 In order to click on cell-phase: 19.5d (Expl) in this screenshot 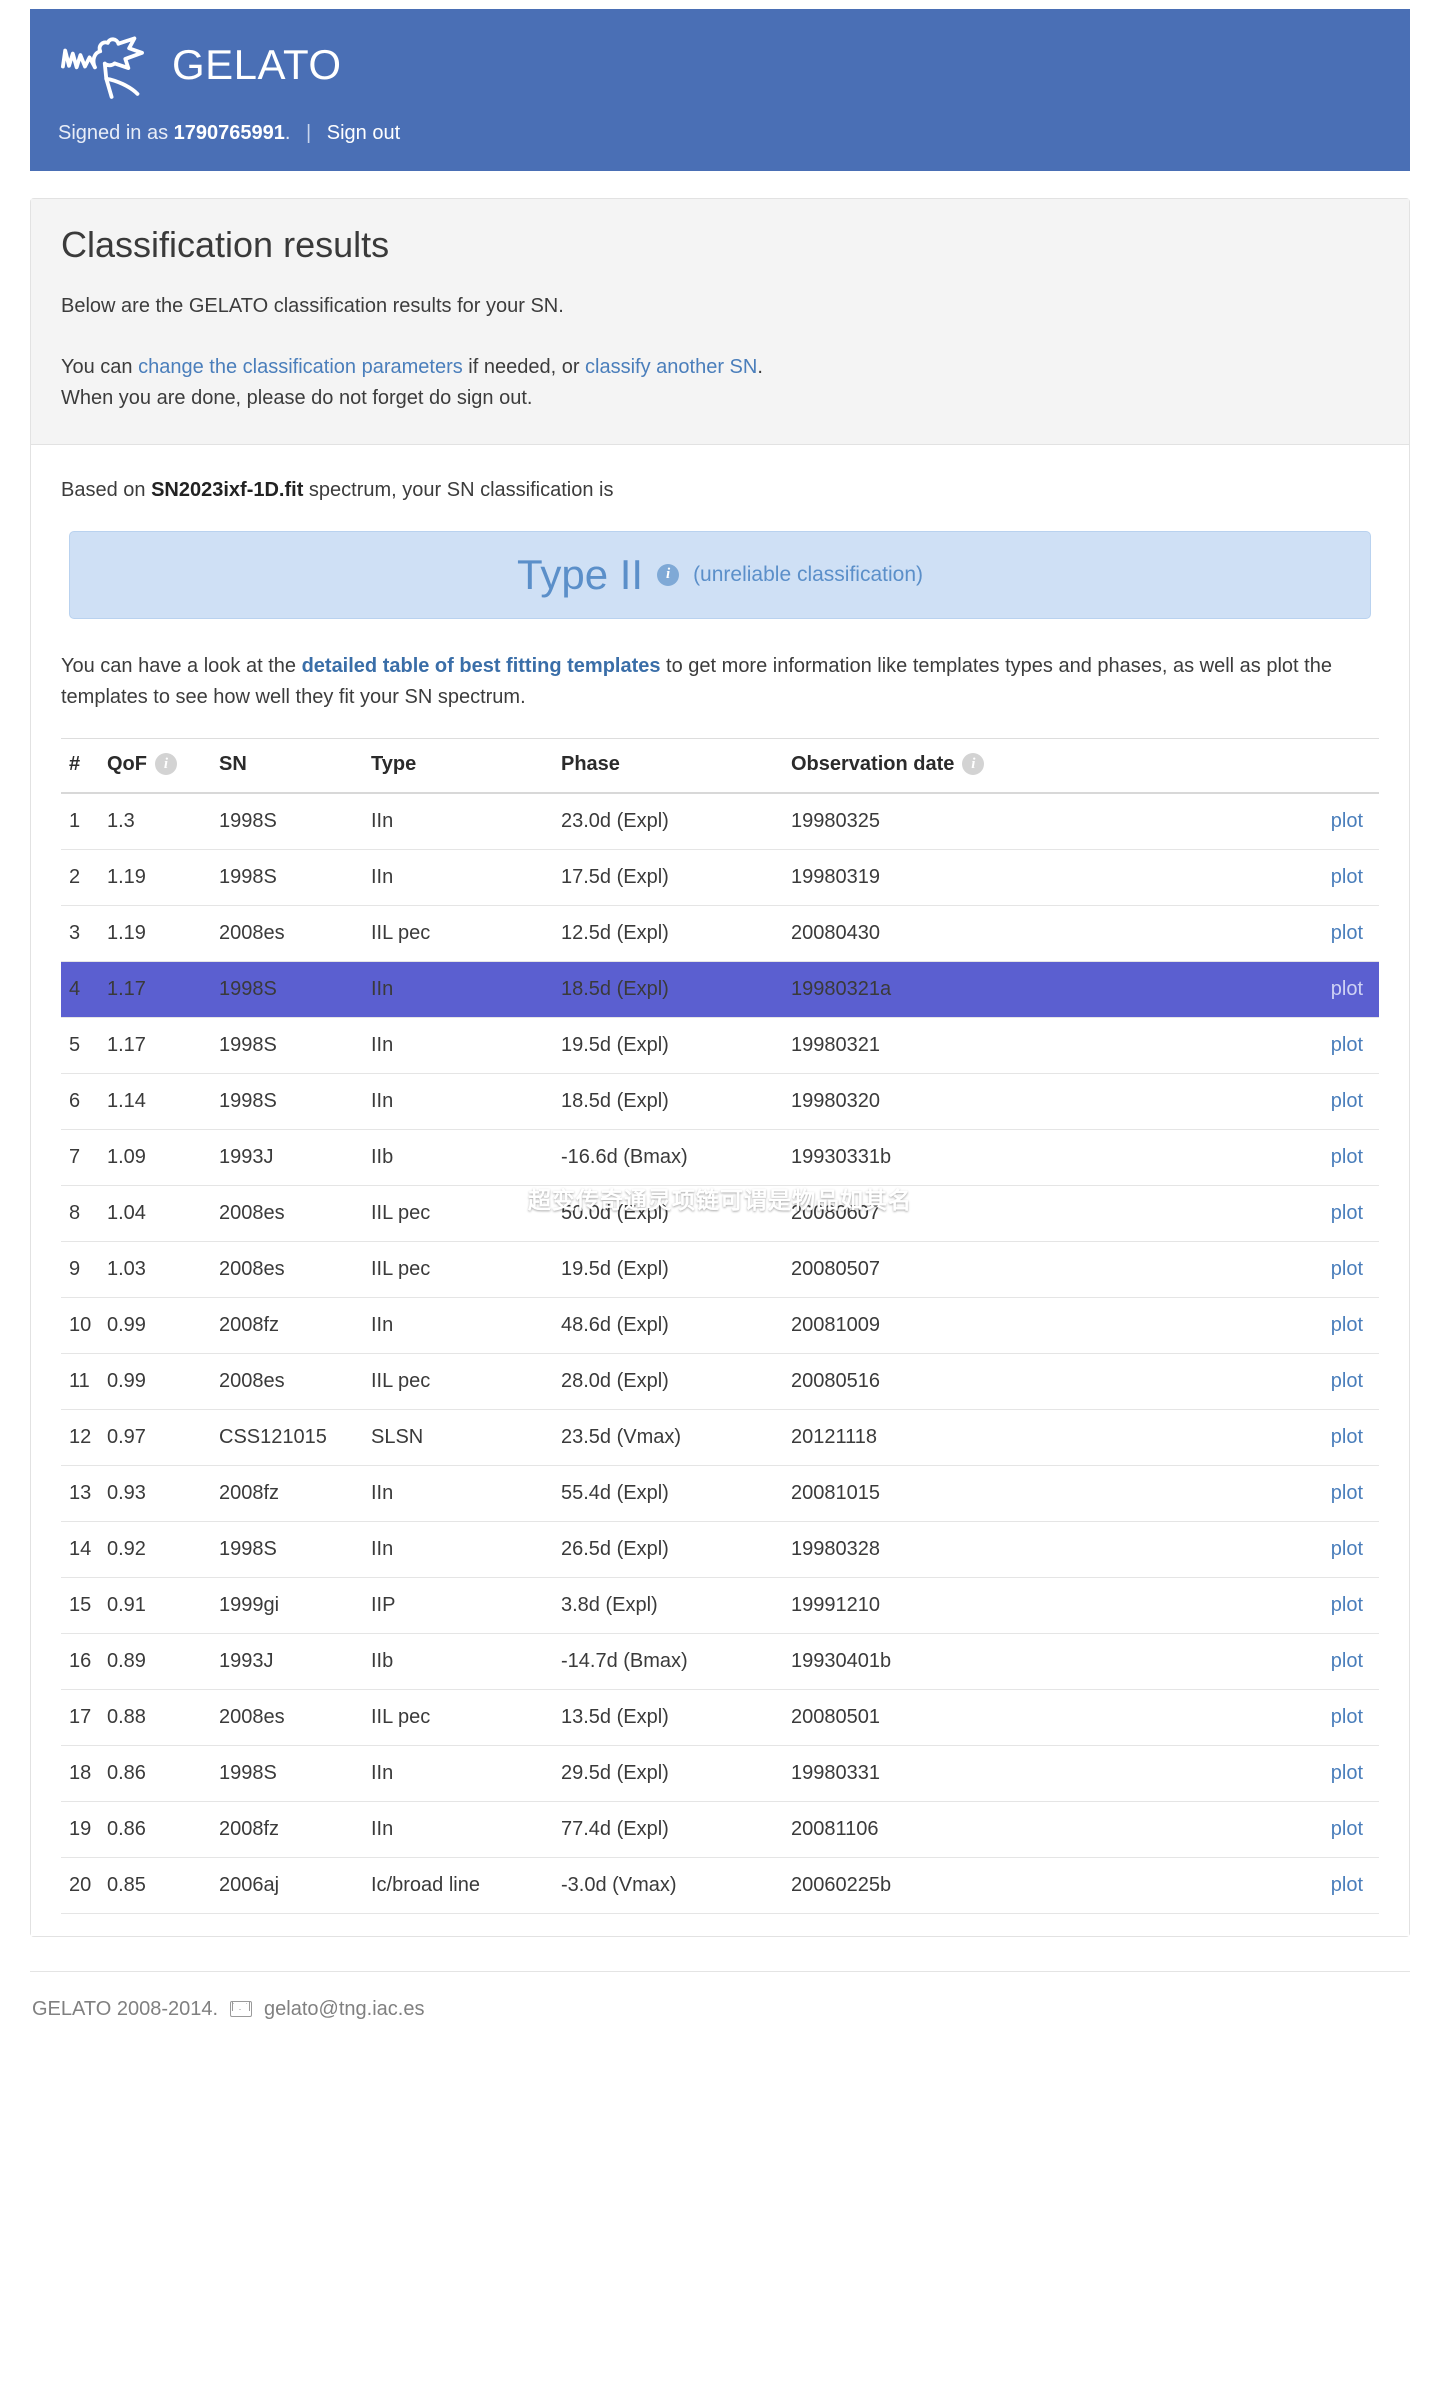, I will do `click(670, 1269)`.